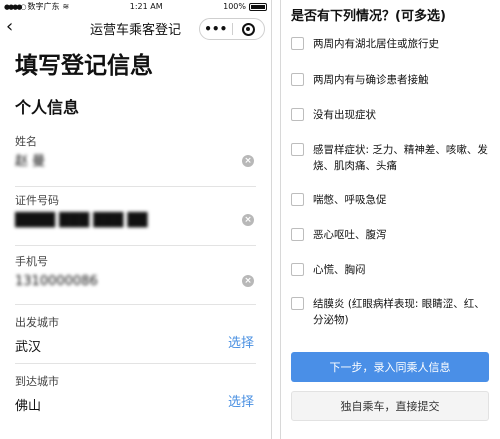  Describe the element at coordinates (135, 28) in the screenshot. I see `navigation-bar: ‹ 运营车乘客登记 •••` at that location.